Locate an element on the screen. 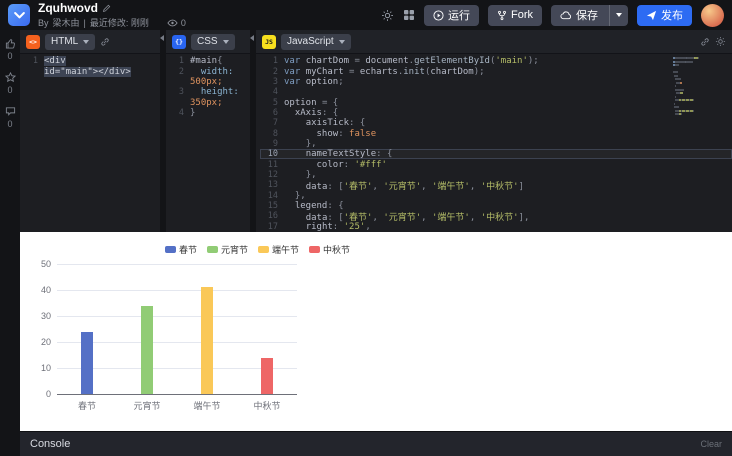 The width and height of the screenshot is (732, 456). layout-grid-icon is located at coordinates (409, 15).